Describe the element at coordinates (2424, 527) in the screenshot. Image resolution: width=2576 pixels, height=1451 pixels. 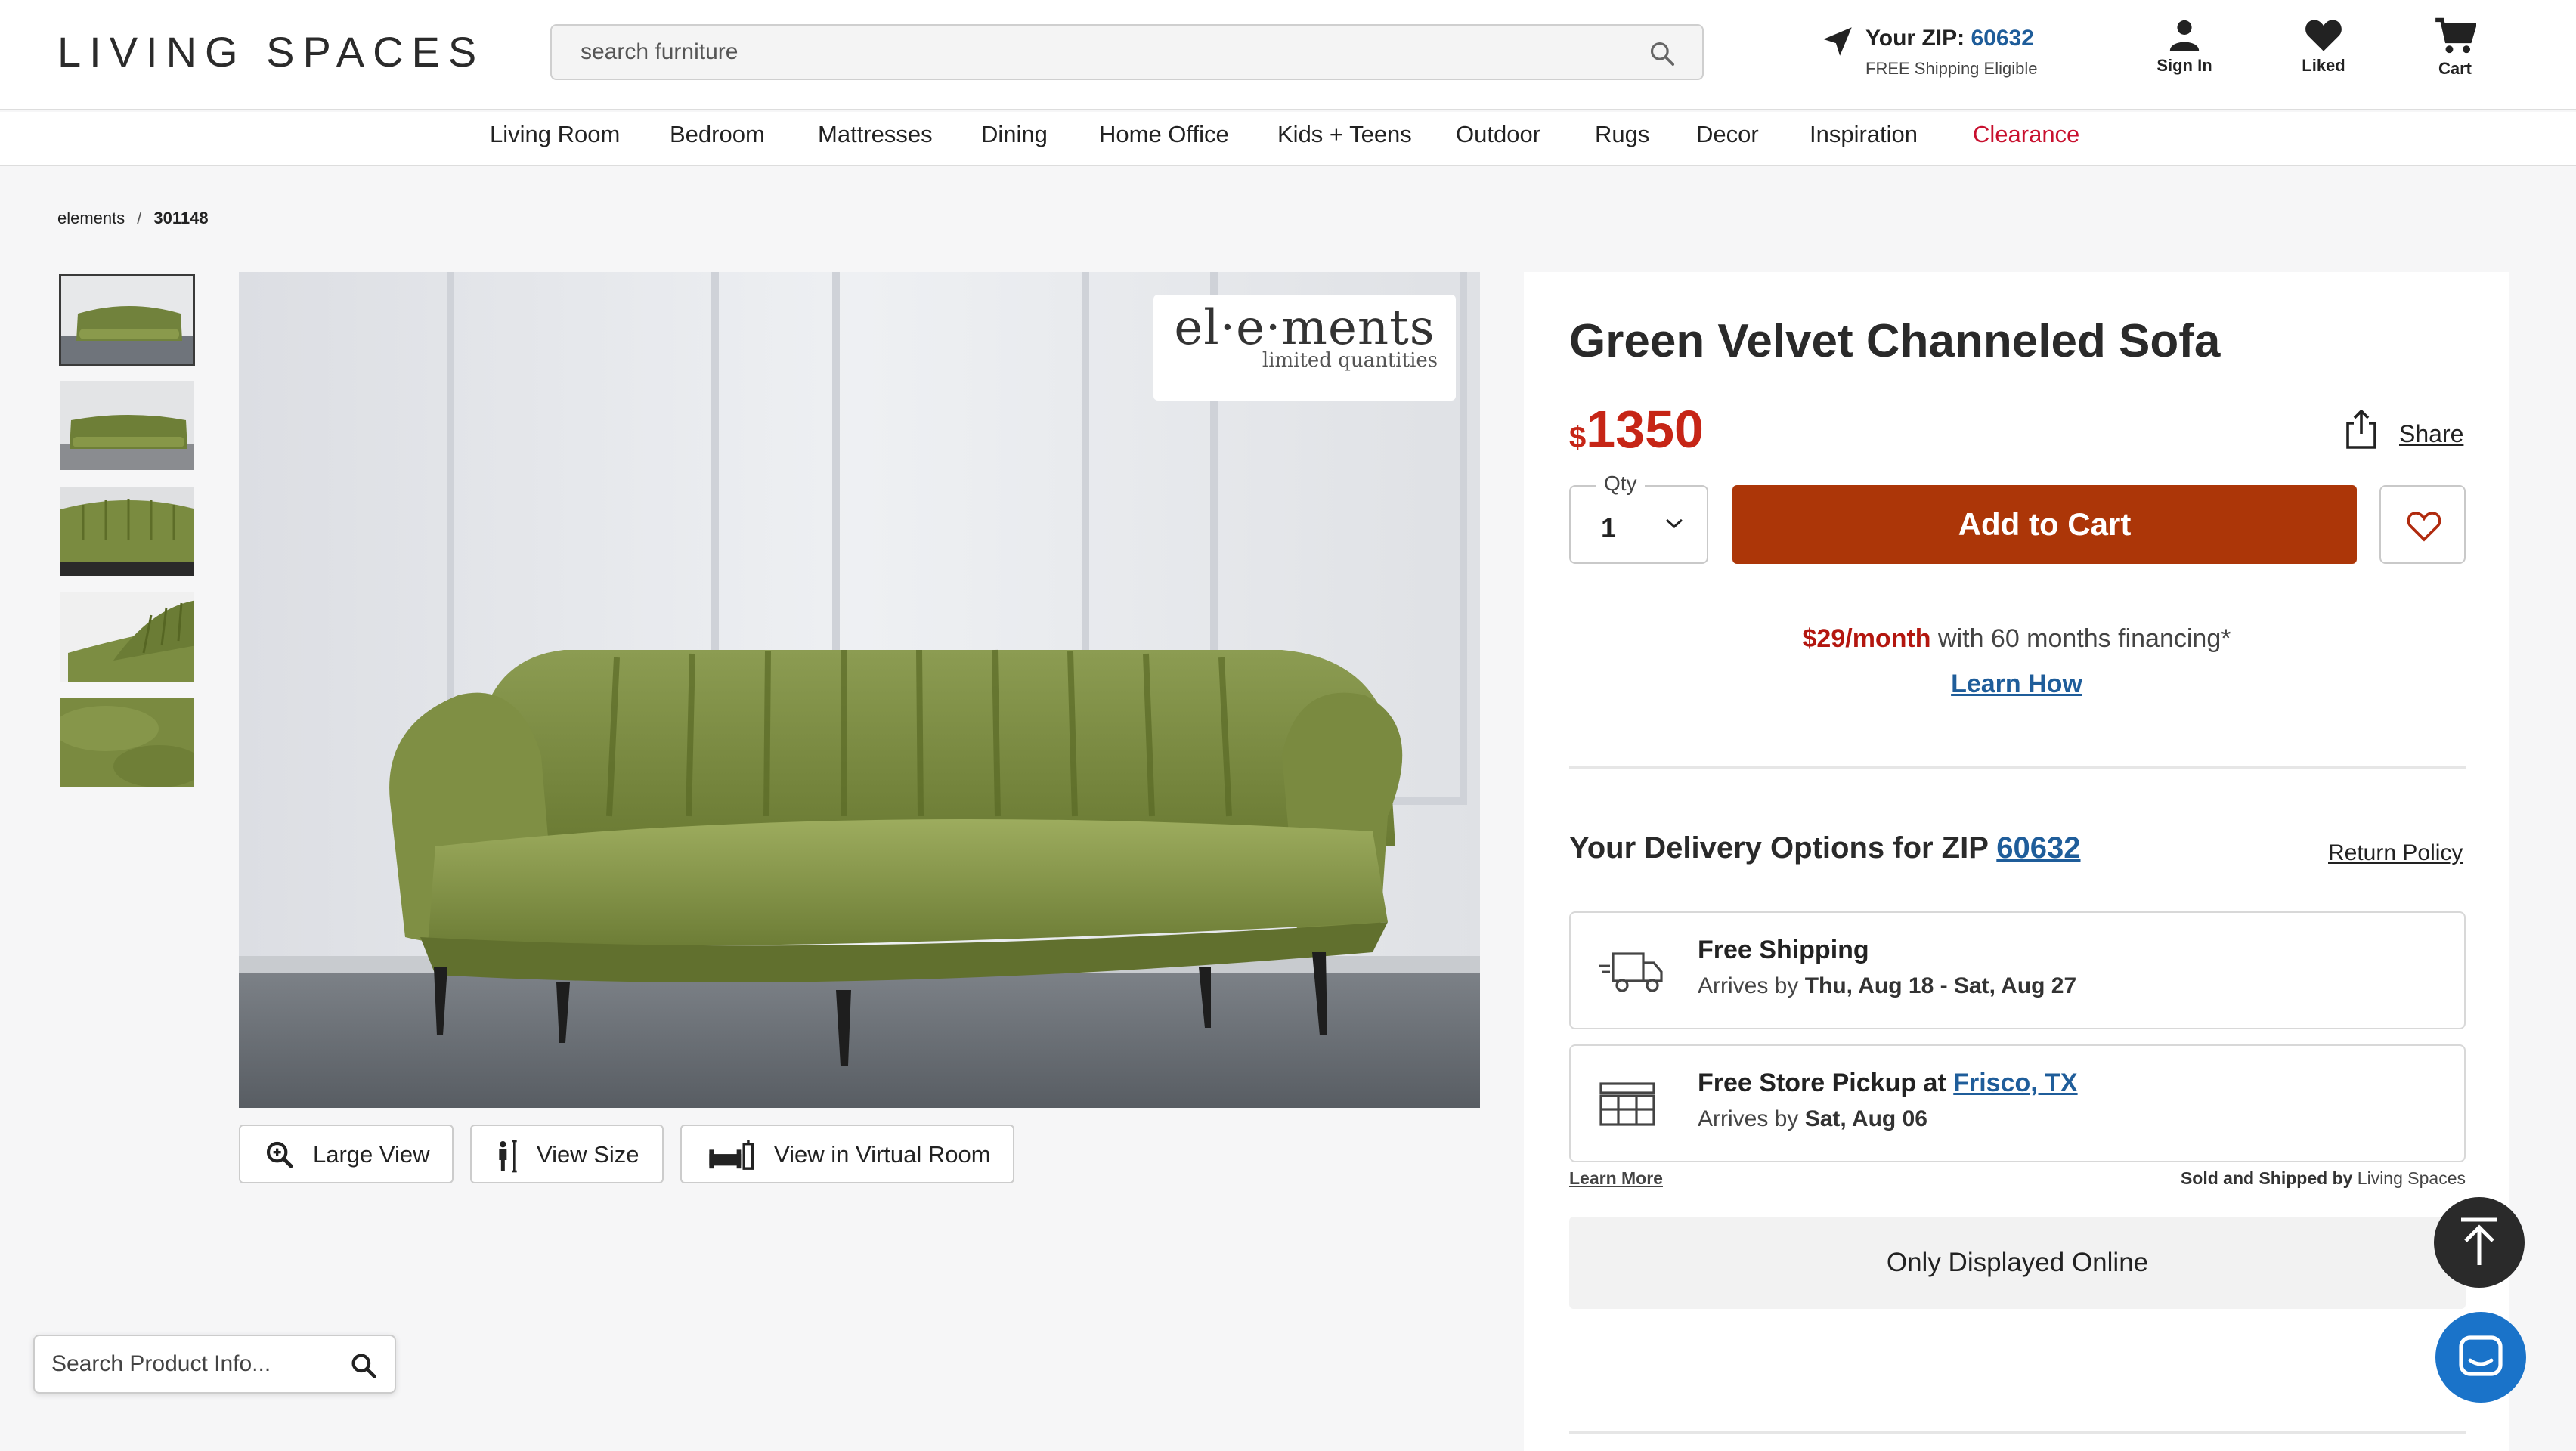
I see `heart-outline-icon` at that location.